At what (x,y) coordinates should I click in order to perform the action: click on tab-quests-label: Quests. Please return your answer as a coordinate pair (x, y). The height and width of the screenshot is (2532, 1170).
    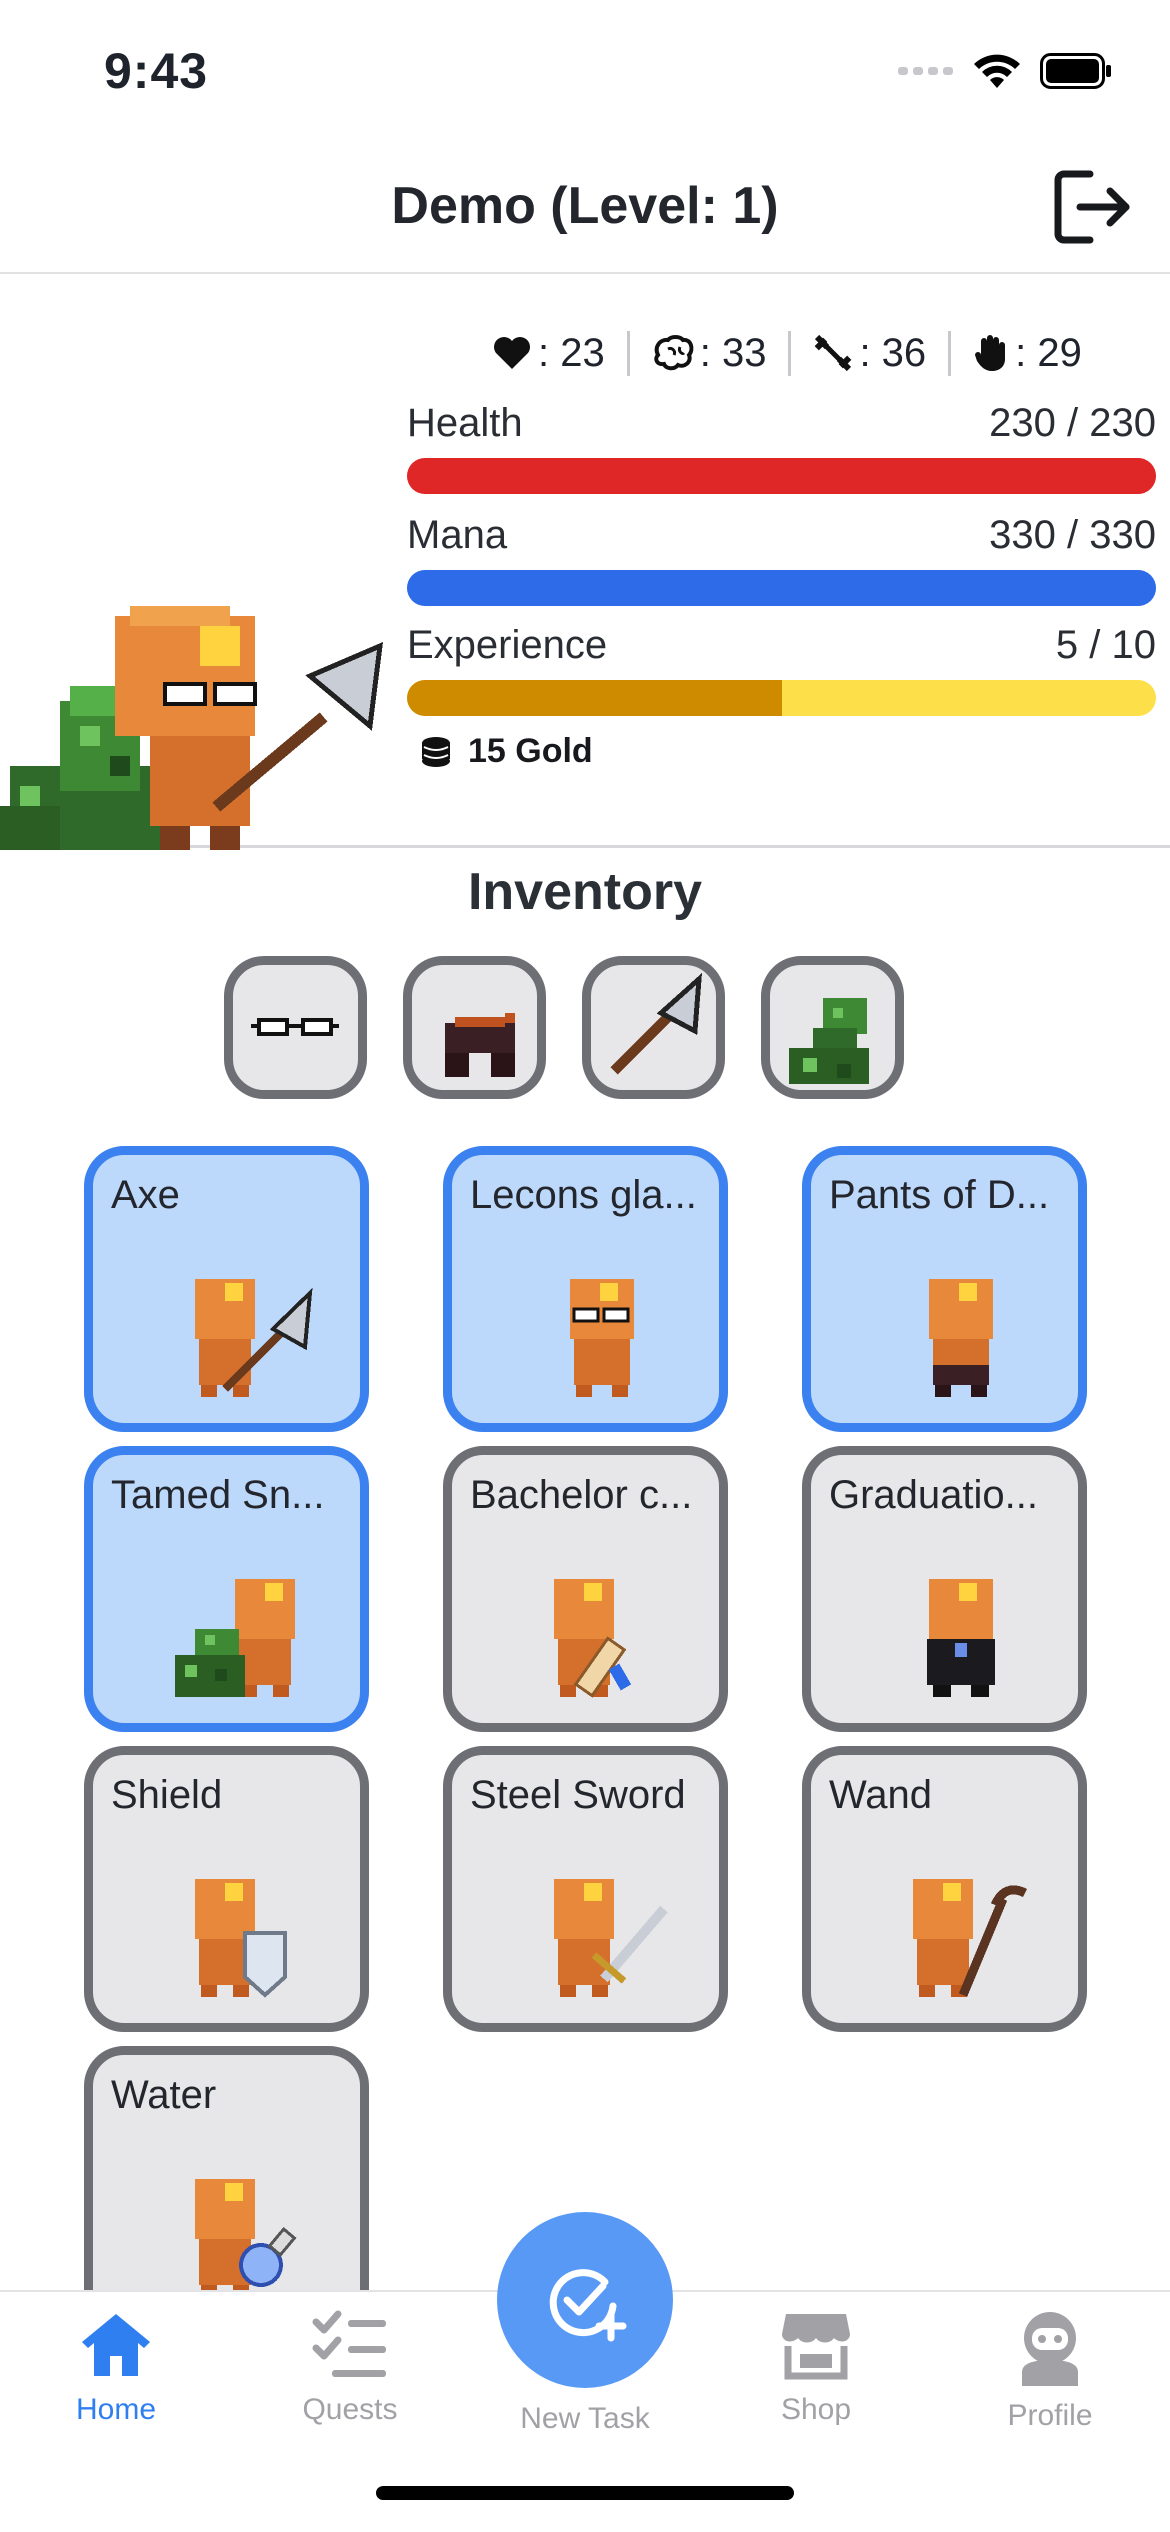
    Looking at the image, I should click on (350, 2409).